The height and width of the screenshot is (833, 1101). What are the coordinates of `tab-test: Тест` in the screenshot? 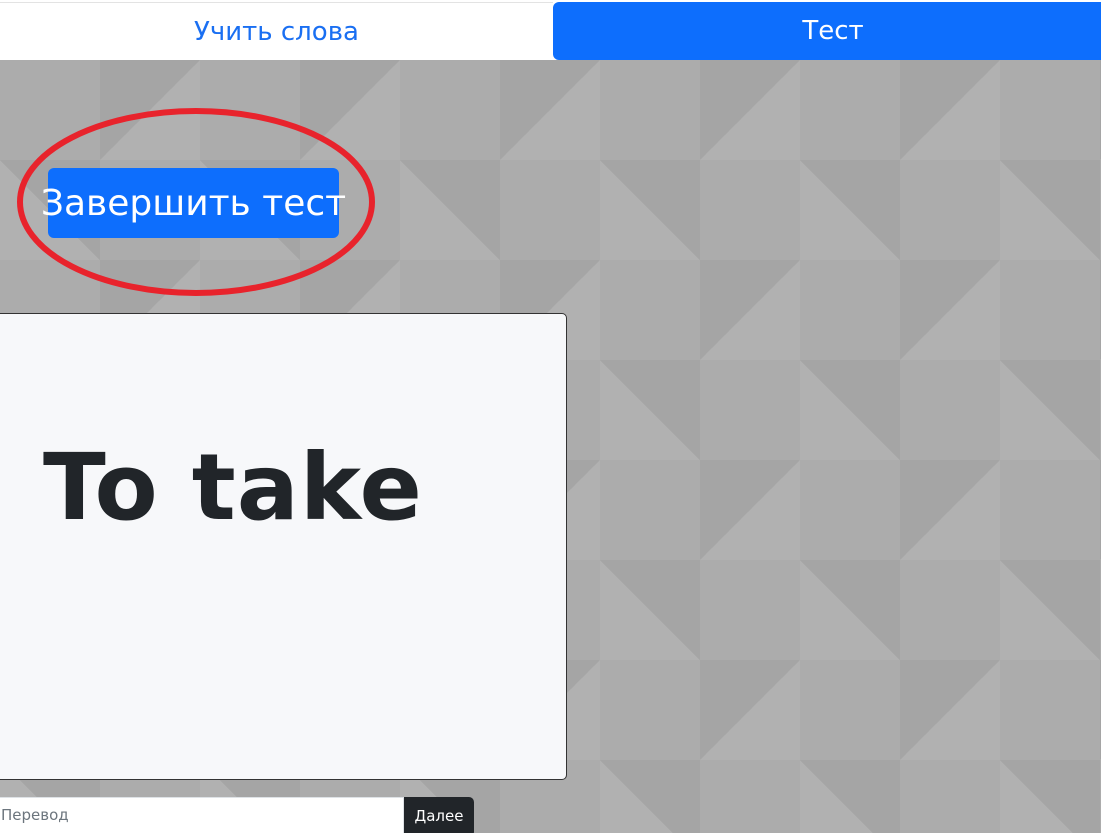 It's located at (827, 31).